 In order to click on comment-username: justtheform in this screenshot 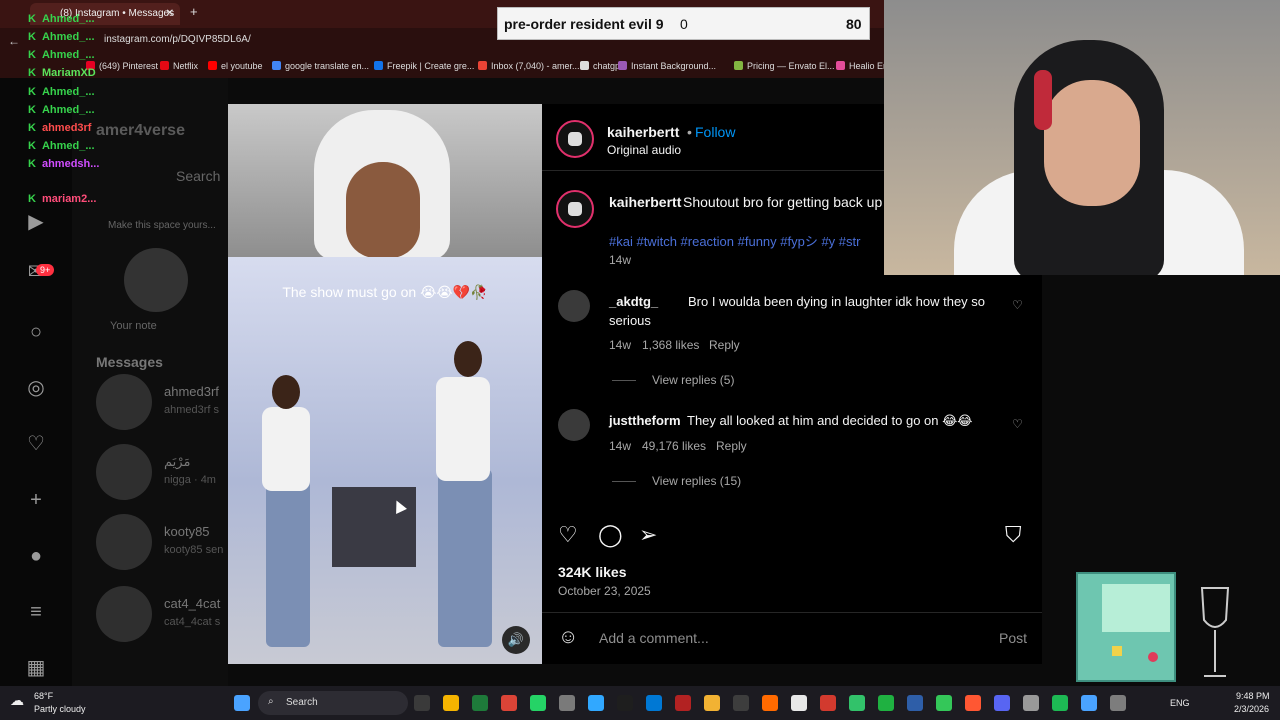, I will do `click(645, 420)`.